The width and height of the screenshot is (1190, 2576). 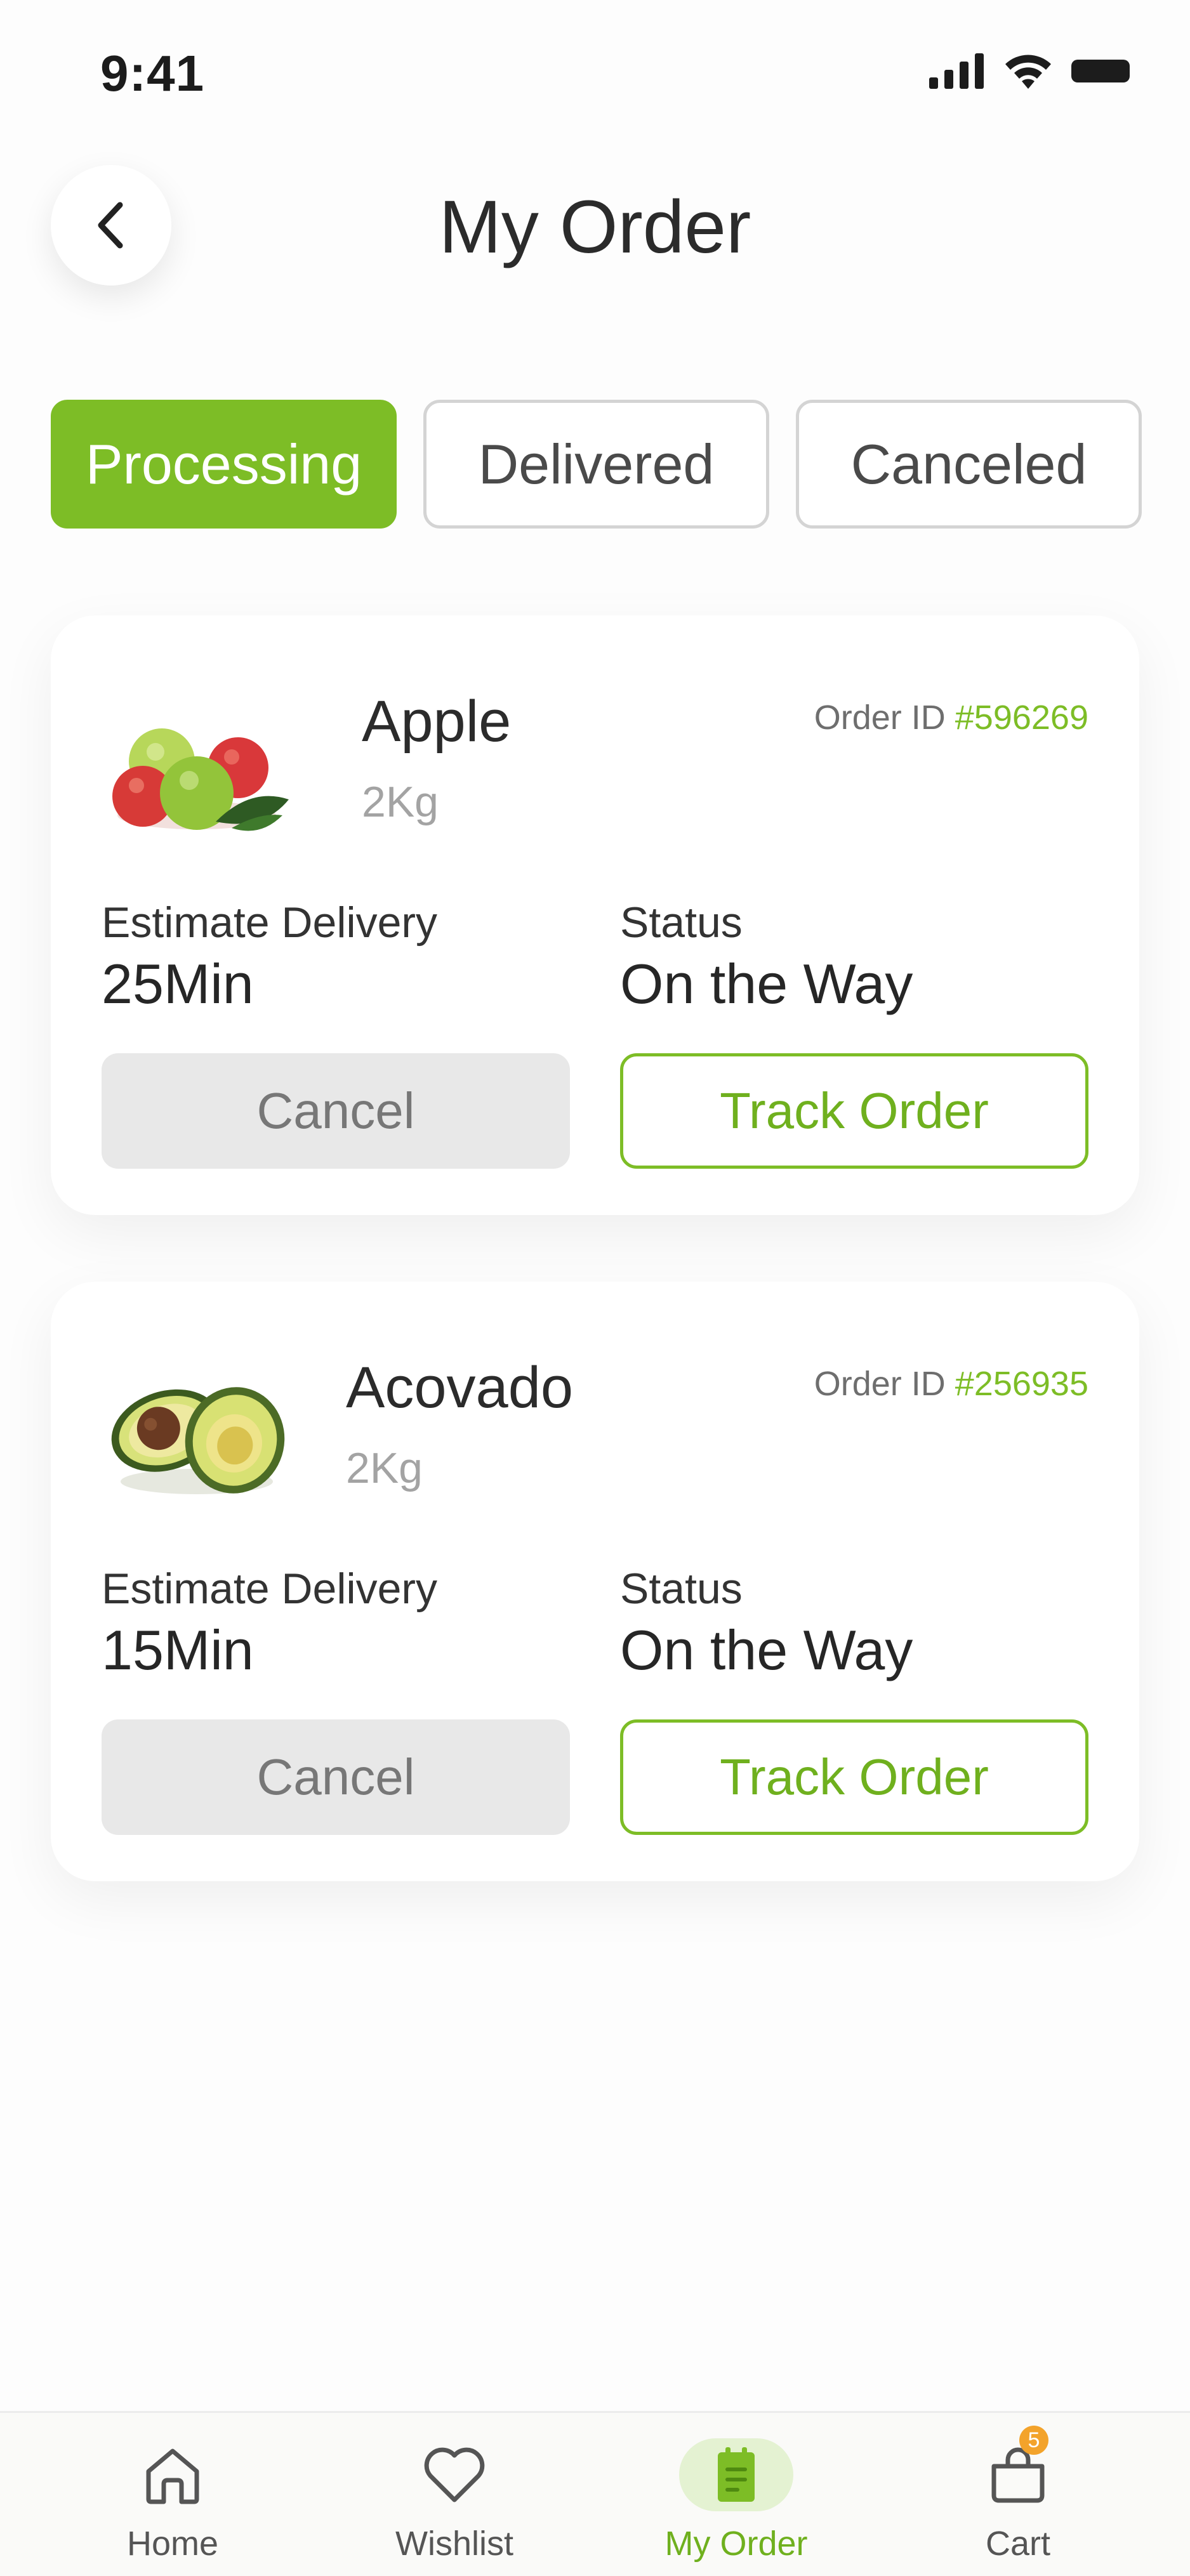 I want to click on nav-item-cart: 5 Cart, so click(x=1018, y=2494).